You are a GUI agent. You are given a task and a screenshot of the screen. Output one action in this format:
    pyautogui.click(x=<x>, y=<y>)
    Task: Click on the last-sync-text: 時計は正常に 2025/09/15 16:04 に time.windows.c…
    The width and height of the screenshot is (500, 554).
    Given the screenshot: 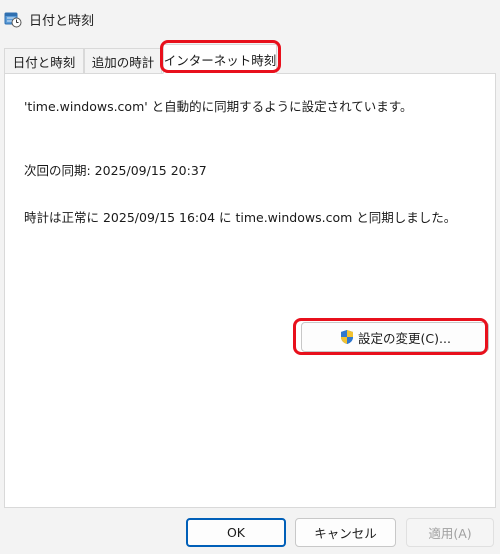 What is the action you would take?
    pyautogui.click(x=240, y=217)
    